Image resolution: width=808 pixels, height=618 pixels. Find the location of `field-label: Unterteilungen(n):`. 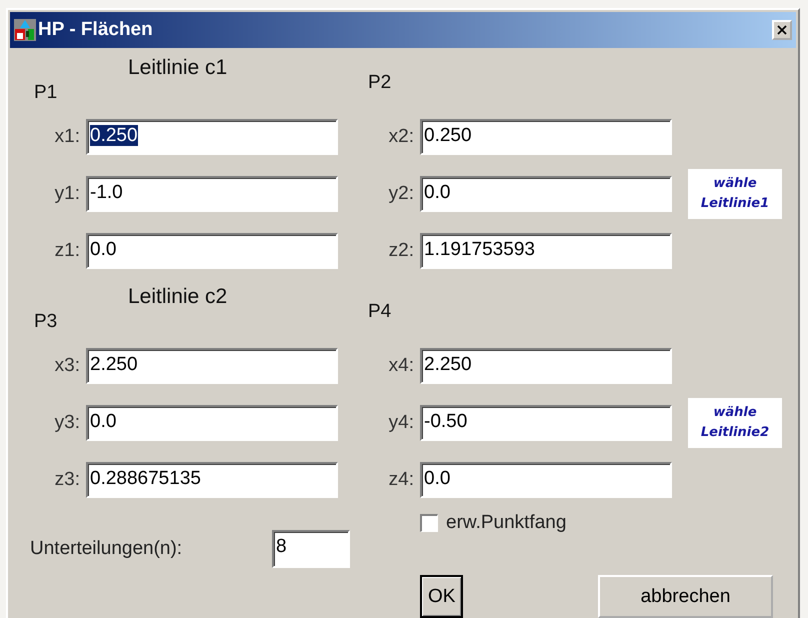

field-label: Unterteilungen(n): is located at coordinates (106, 549).